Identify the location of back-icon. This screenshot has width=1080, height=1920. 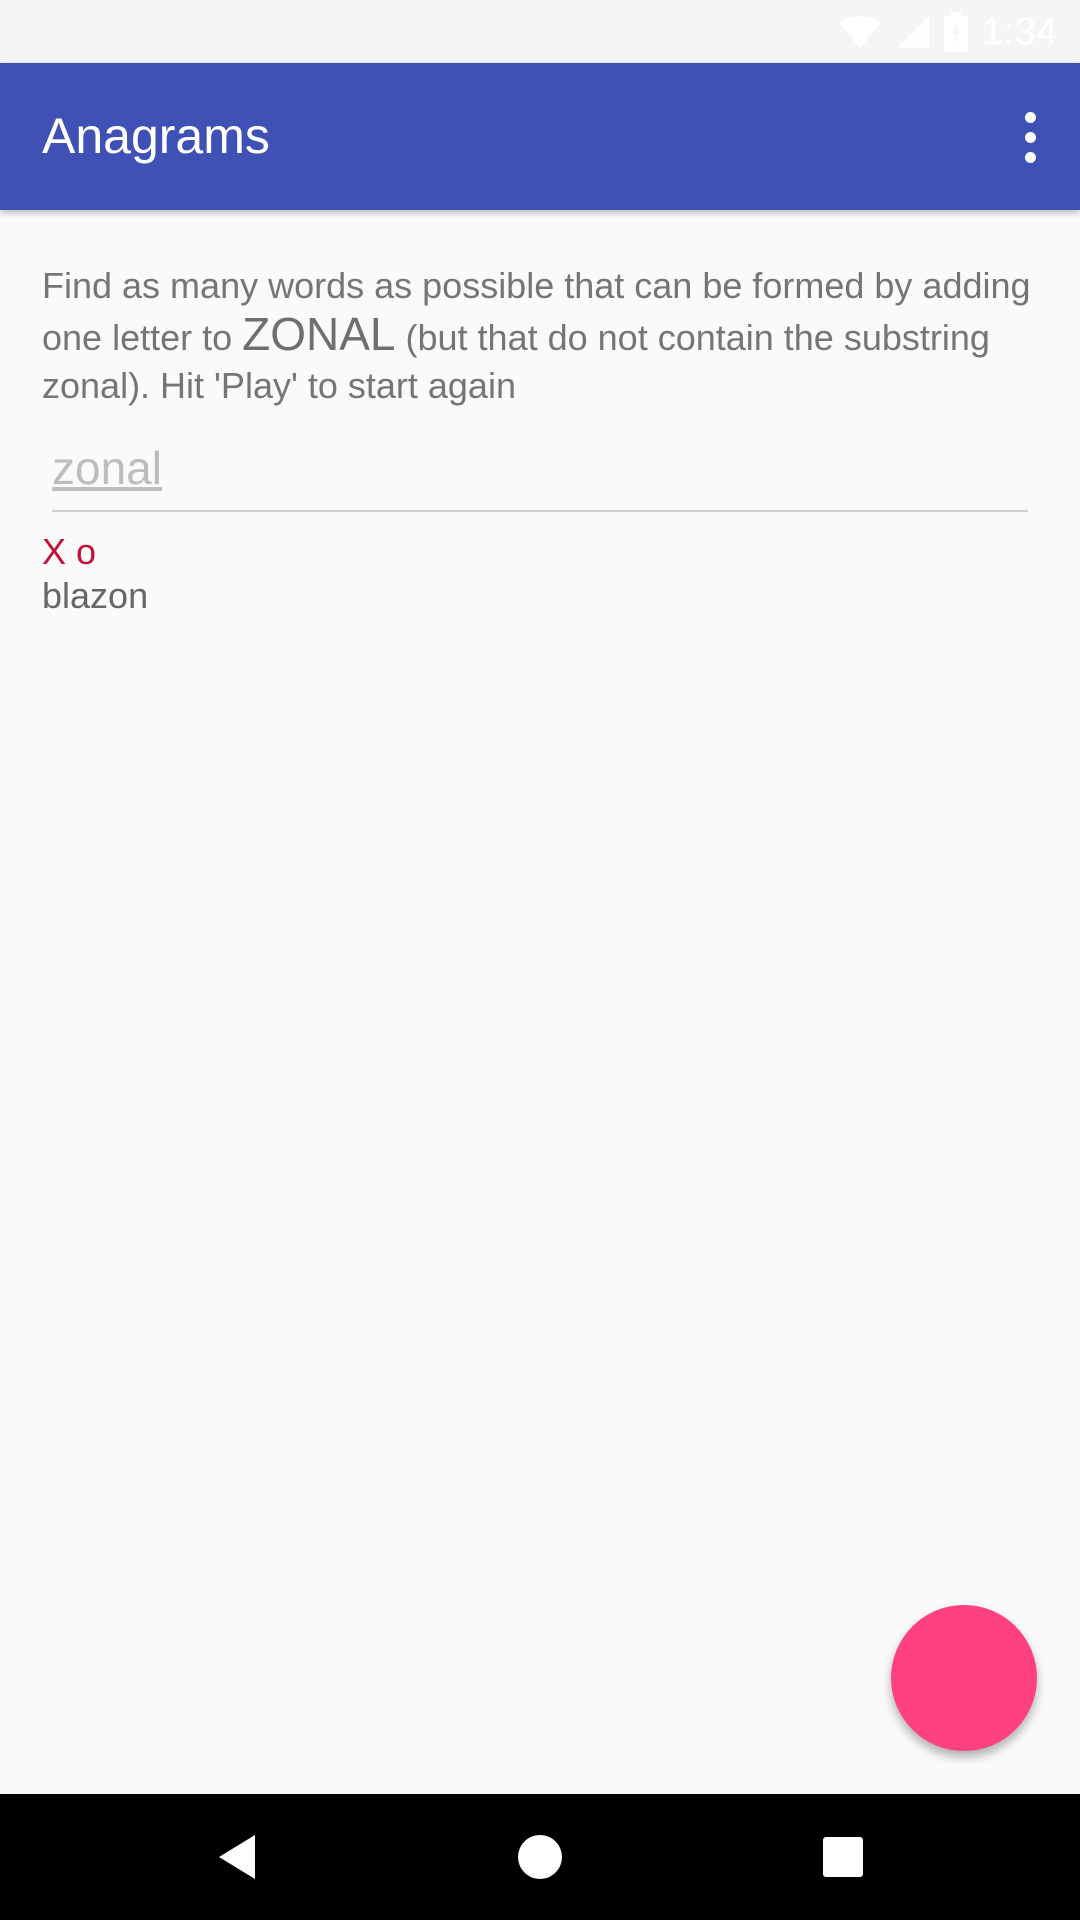
(237, 1857).